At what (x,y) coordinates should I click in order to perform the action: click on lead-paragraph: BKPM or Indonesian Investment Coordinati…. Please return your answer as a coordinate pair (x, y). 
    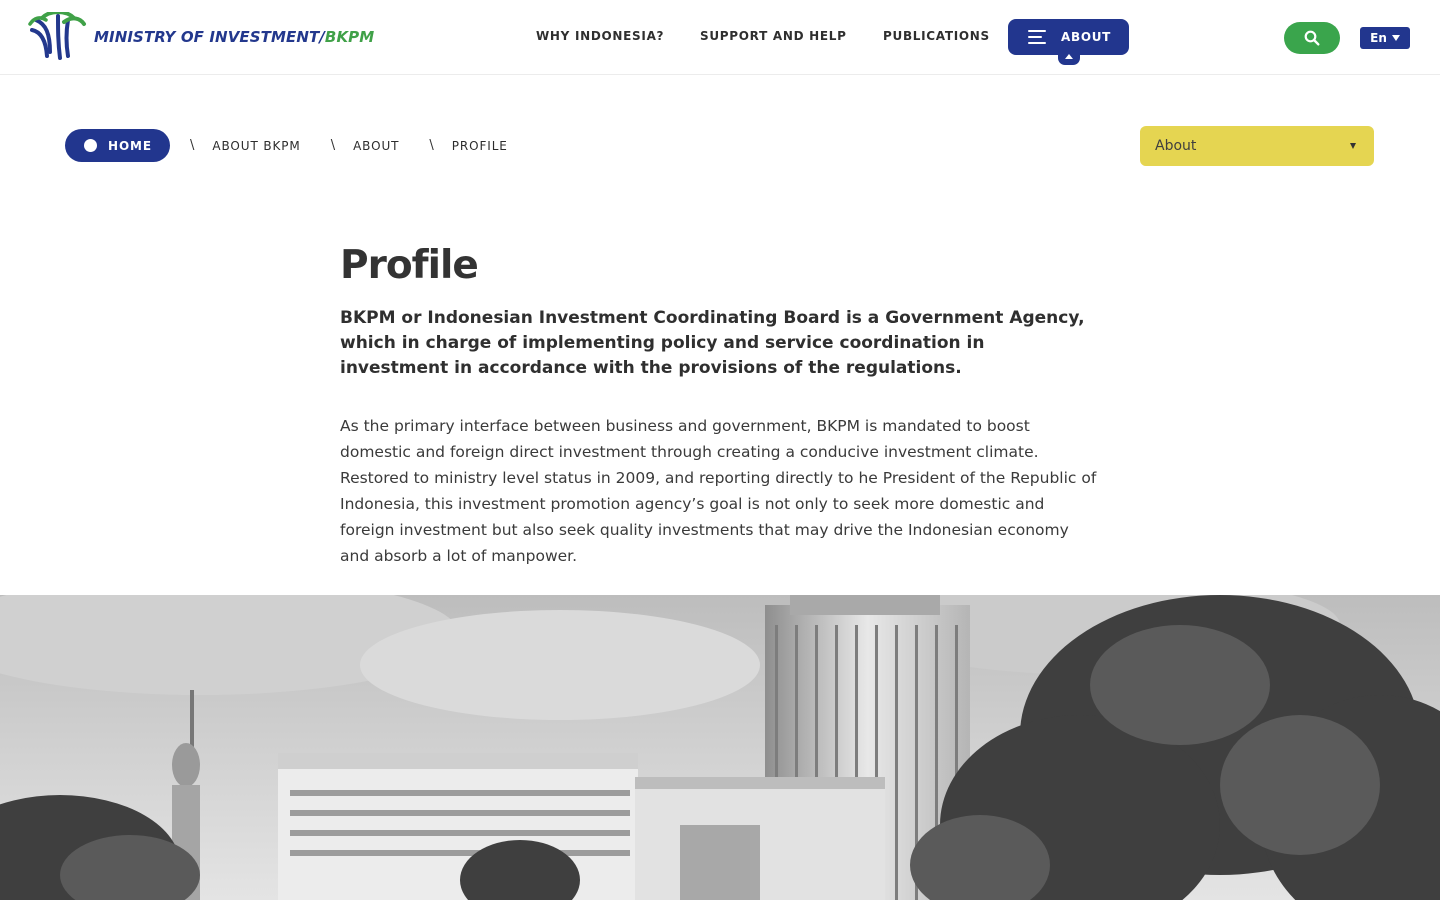
    Looking at the image, I should click on (712, 343).